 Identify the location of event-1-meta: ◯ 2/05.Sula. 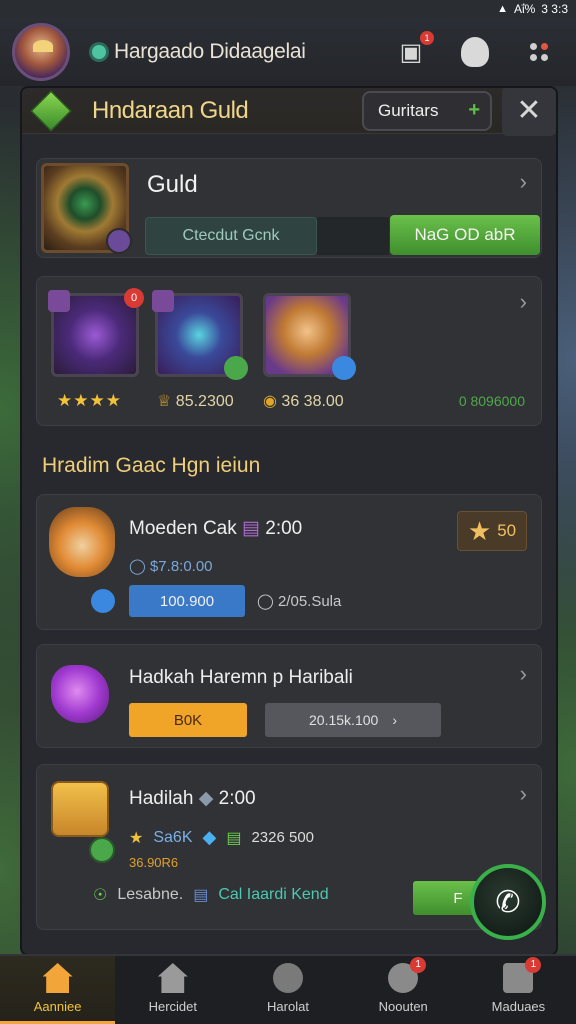
(299, 601).